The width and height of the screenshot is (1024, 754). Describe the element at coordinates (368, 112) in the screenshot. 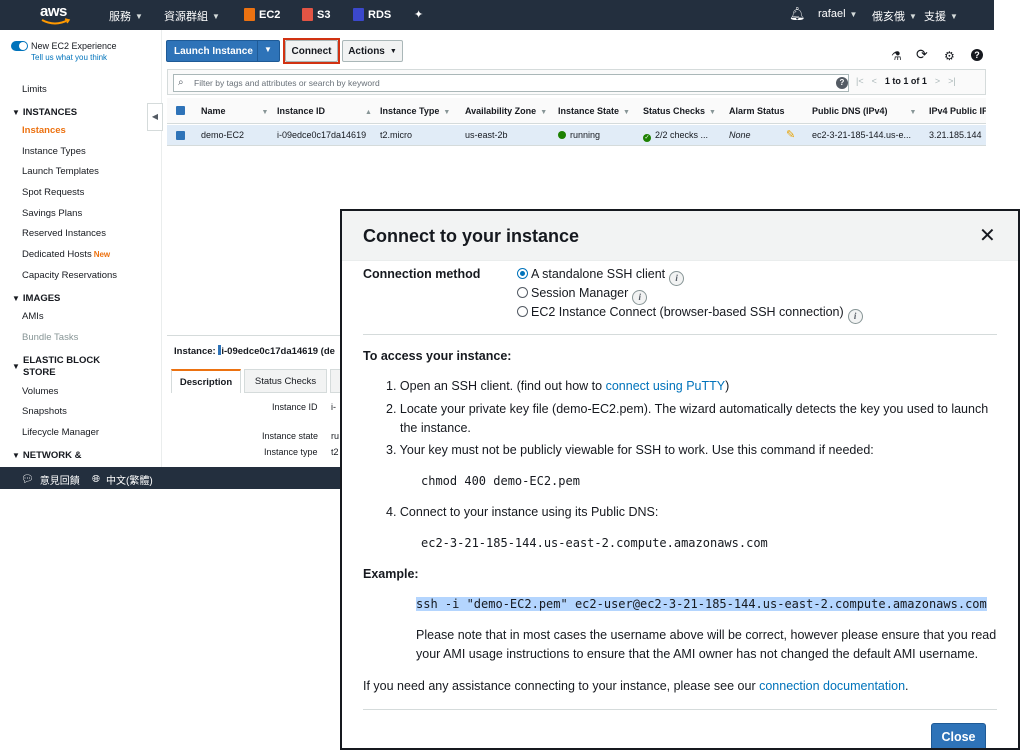

I see `sort-icon: ▲` at that location.